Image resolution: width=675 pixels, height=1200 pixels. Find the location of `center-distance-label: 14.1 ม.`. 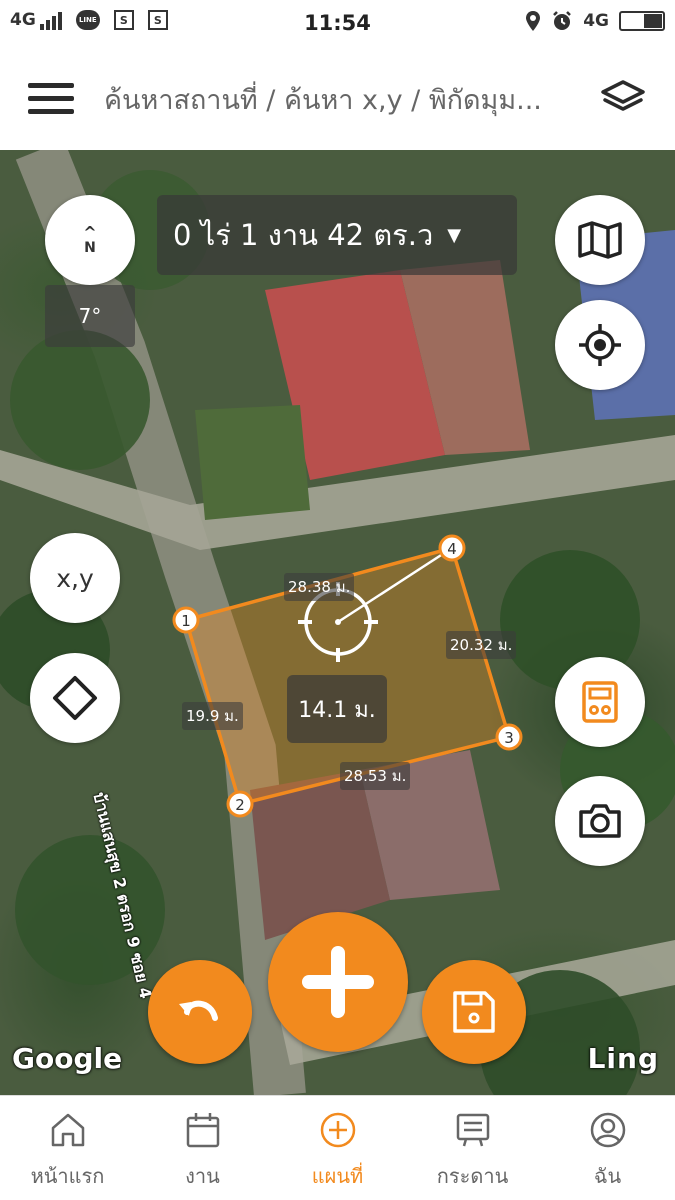

center-distance-label: 14.1 ม. is located at coordinates (337, 709).